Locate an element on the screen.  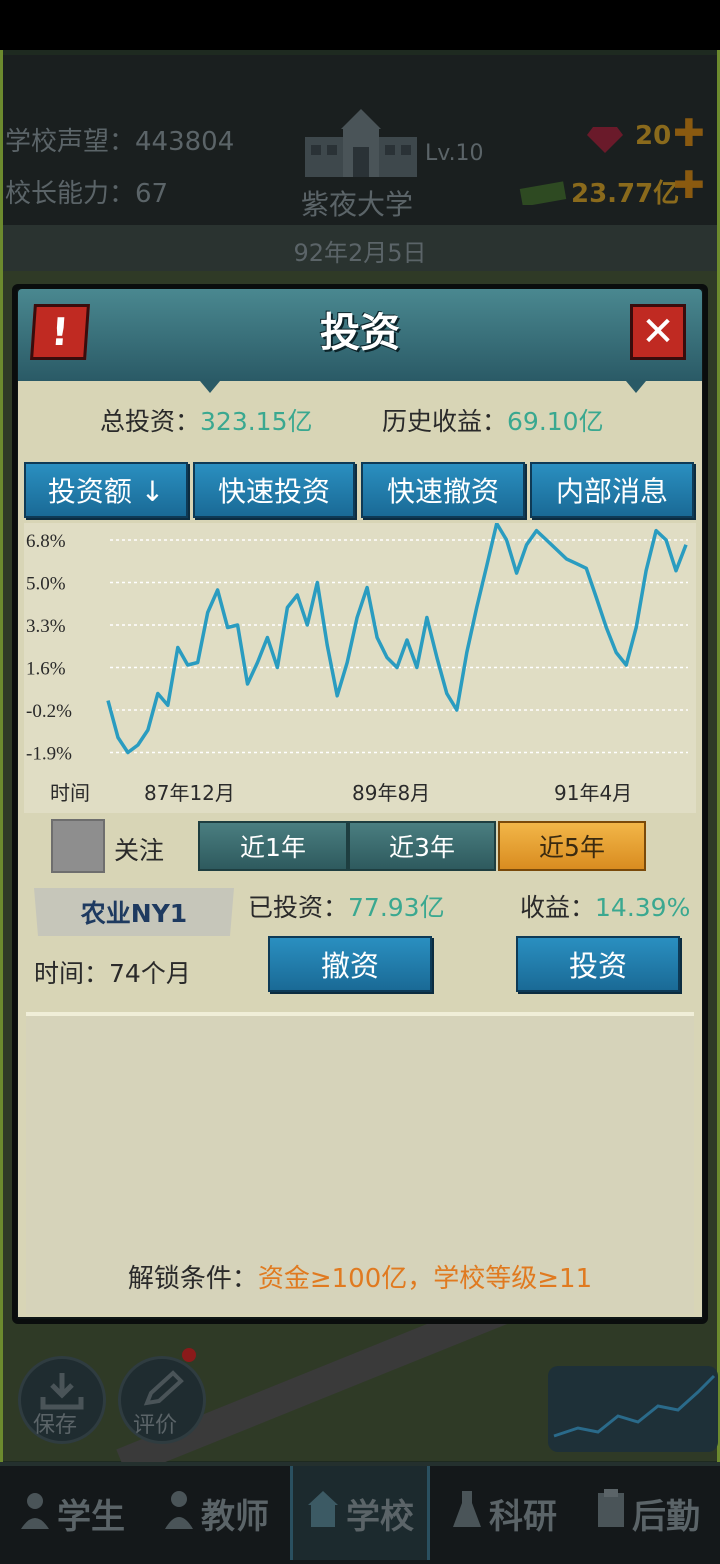
school-building-icon is located at coordinates (361, 143).